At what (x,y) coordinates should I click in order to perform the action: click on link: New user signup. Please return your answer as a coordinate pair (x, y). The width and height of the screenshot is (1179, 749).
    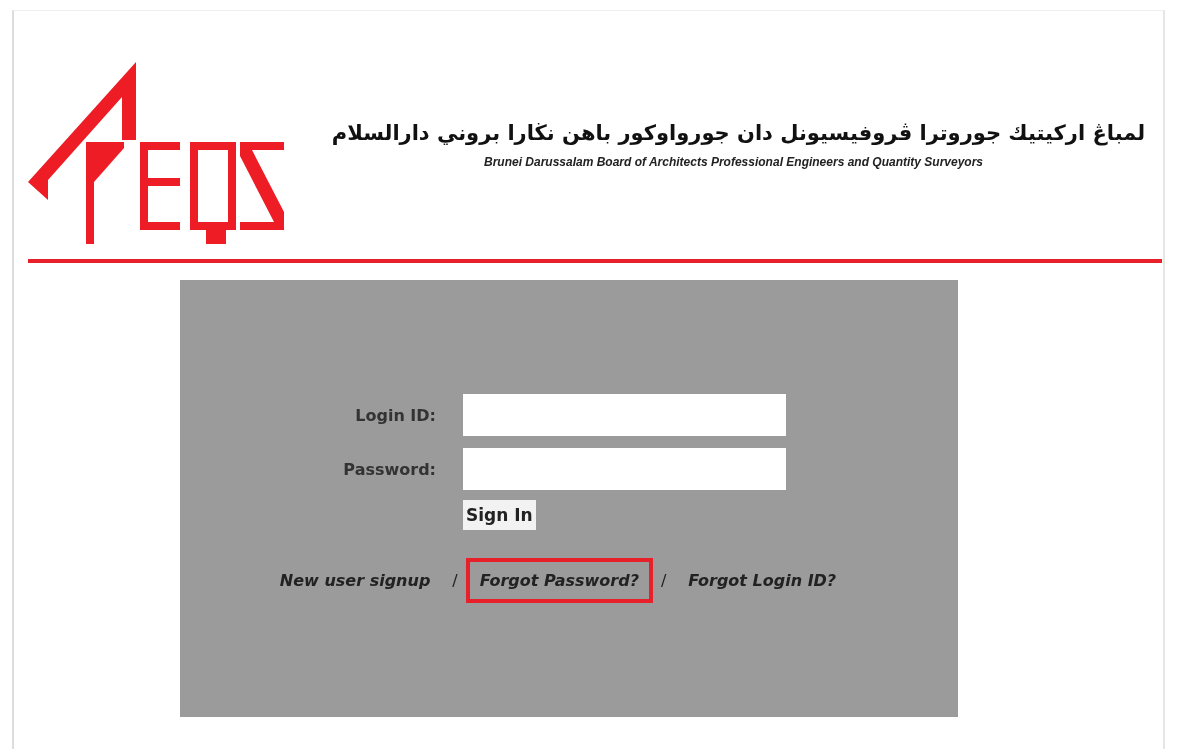
    Looking at the image, I should click on (355, 580).